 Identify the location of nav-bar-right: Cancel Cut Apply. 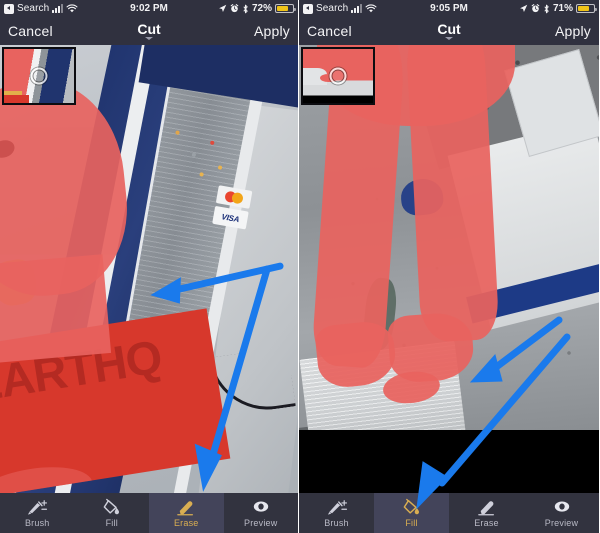
(449, 31).